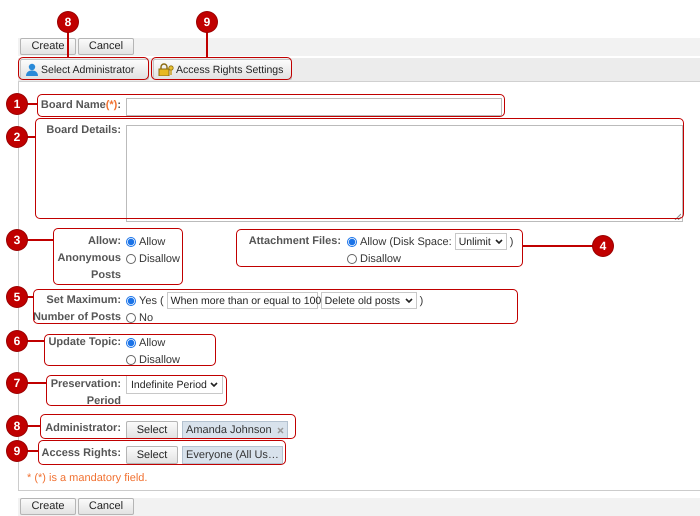 The image size is (700, 516). I want to click on callout-number: 5, so click(17, 297).